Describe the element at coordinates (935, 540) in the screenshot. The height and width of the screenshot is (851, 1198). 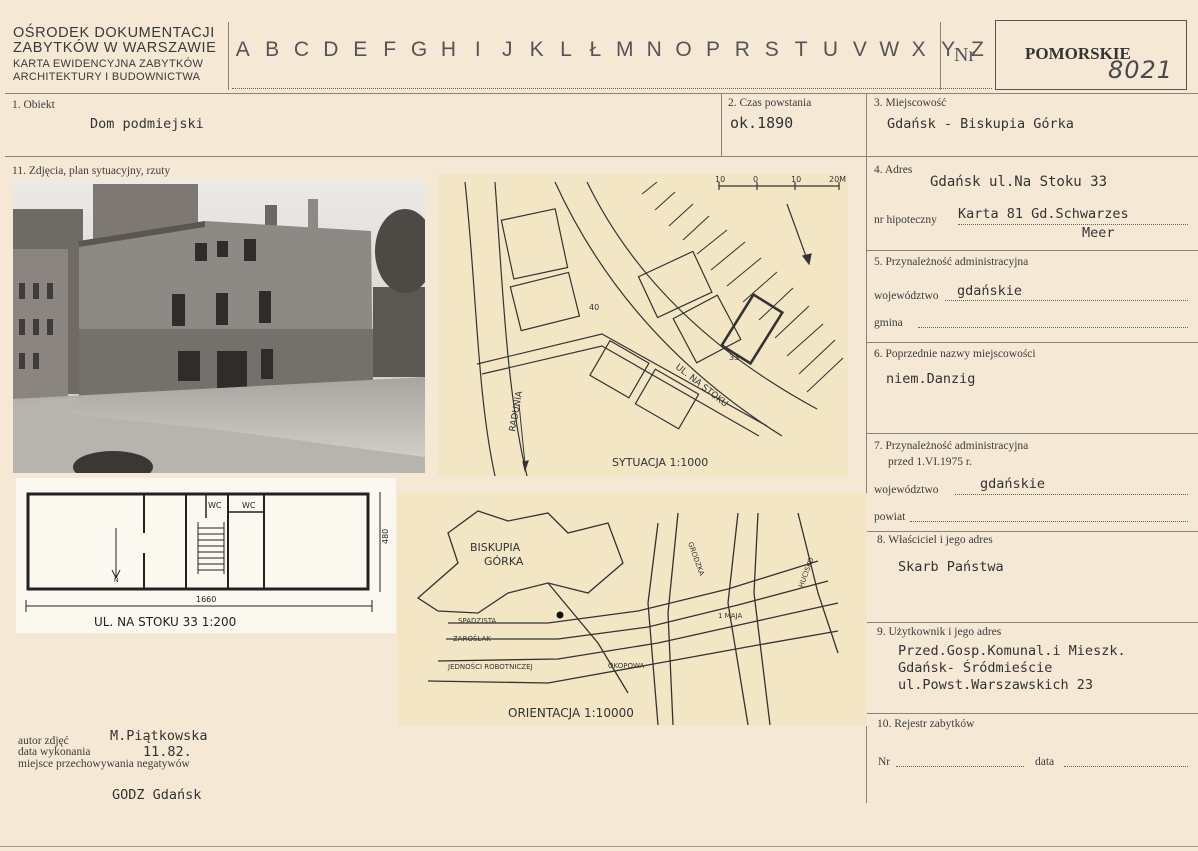
I see `wlasciciel-label: 8. Właściciel i jego adres` at that location.